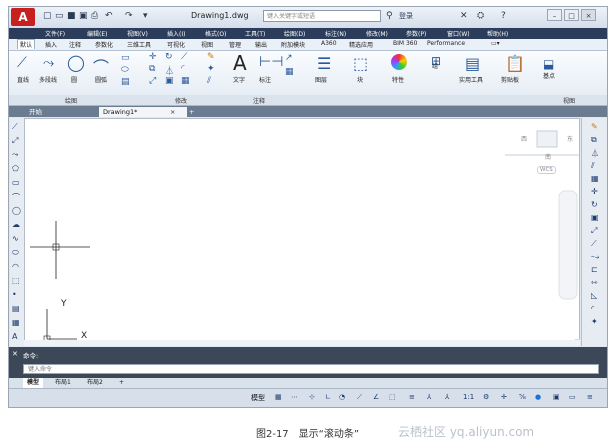 The height and width of the screenshot is (447, 615). Describe the element at coordinates (278, 397) in the screenshot. I see `grid-icon: ▦` at that location.